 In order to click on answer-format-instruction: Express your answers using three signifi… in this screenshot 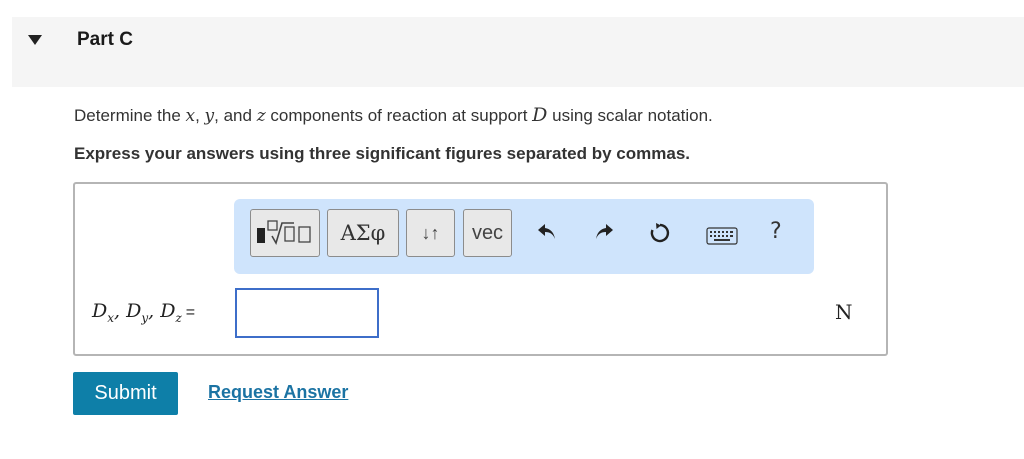, I will do `click(382, 153)`.